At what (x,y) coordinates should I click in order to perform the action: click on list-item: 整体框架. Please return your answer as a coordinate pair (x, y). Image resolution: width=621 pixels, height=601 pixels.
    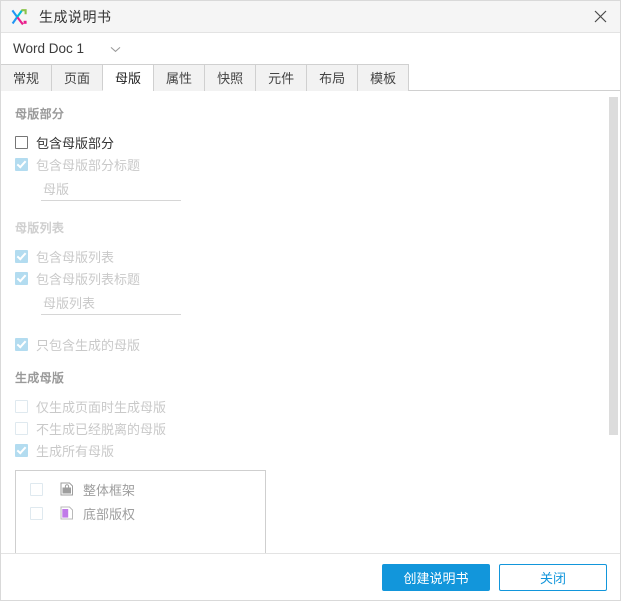
    Looking at the image, I should click on (140, 489).